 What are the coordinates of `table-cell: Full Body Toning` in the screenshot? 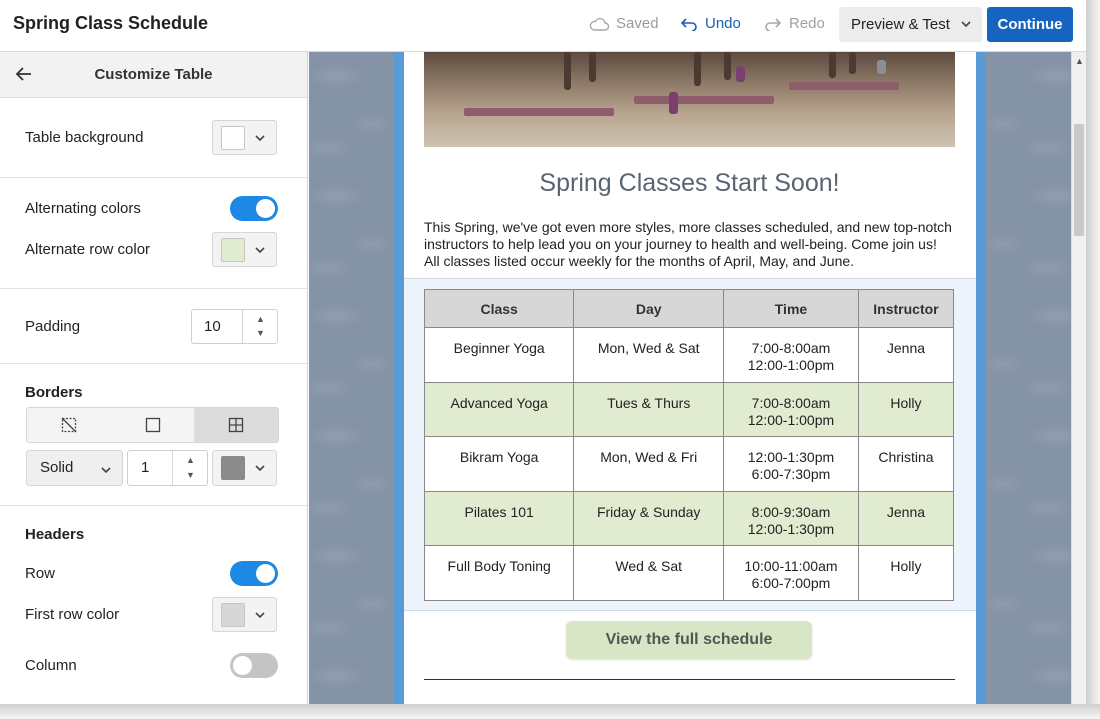 It's located at (499, 573).